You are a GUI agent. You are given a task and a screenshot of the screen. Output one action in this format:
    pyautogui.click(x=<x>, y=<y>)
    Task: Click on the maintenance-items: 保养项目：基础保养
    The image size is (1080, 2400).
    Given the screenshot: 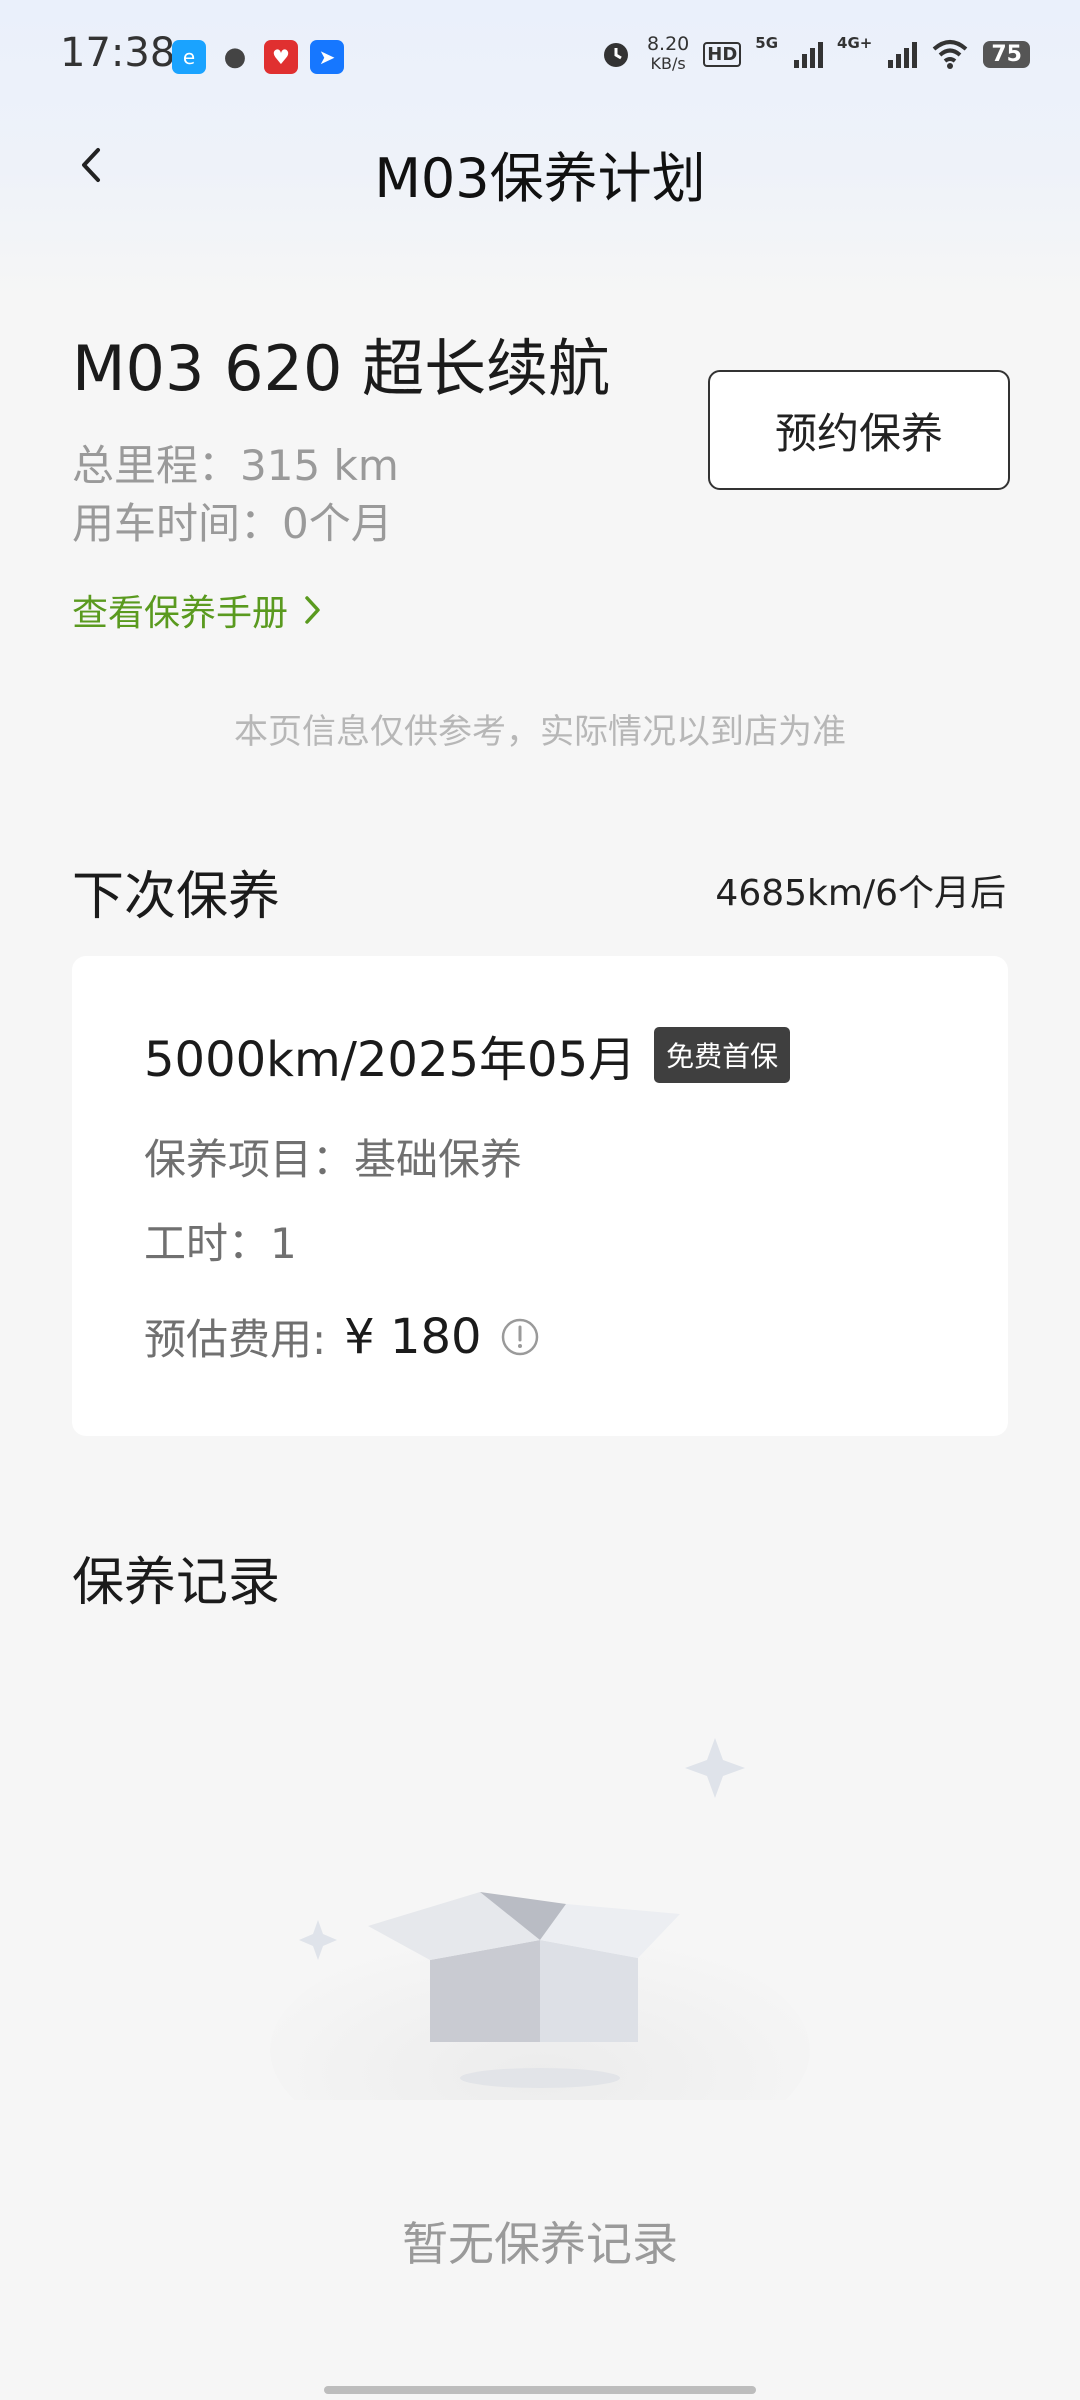 What is the action you would take?
    pyautogui.click(x=333, y=1159)
    